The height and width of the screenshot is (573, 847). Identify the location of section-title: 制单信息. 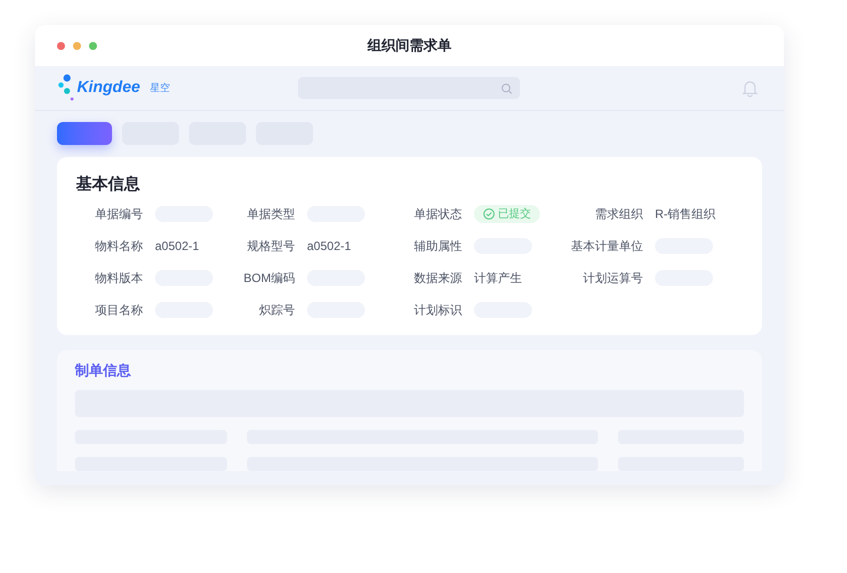
(103, 370).